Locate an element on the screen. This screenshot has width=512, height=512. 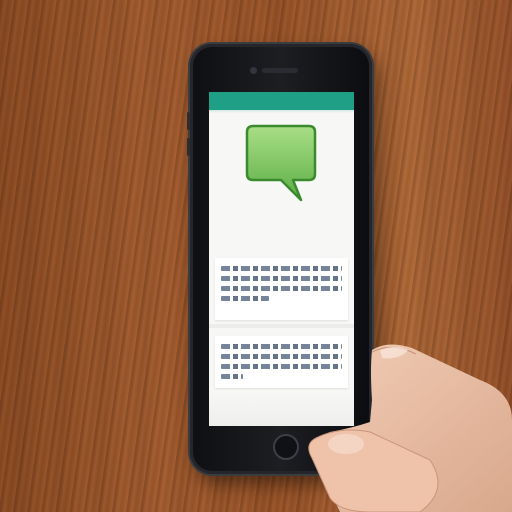
hand is located at coordinates (410, 428).